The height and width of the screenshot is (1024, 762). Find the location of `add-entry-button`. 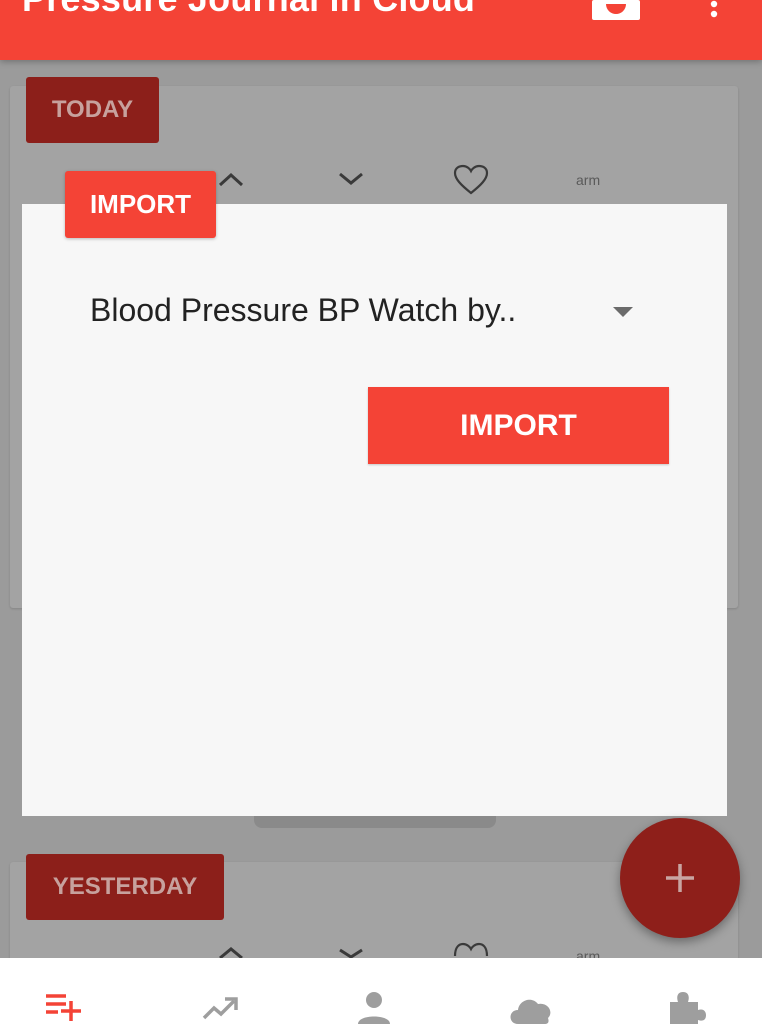

add-entry-button is located at coordinates (680, 878).